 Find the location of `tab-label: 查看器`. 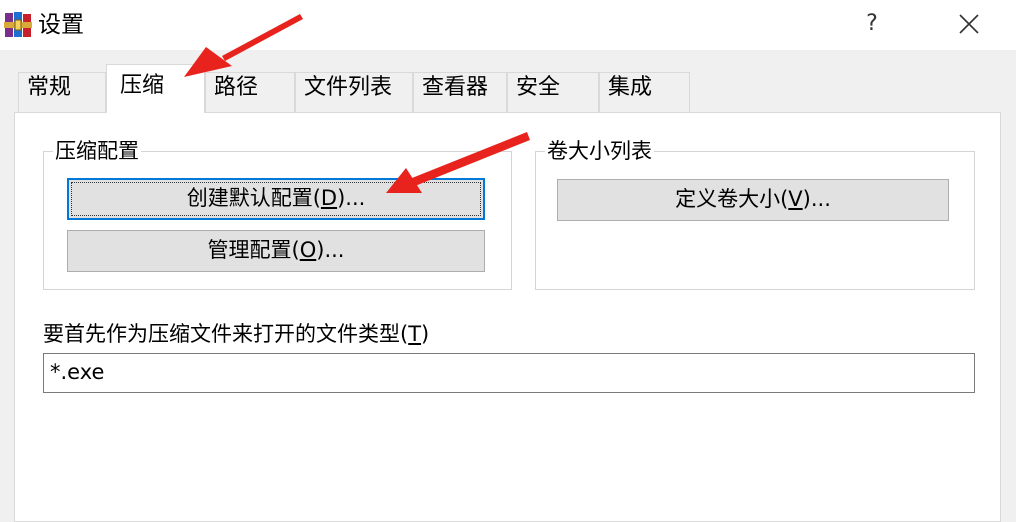

tab-label: 查看器 is located at coordinates (455, 87).